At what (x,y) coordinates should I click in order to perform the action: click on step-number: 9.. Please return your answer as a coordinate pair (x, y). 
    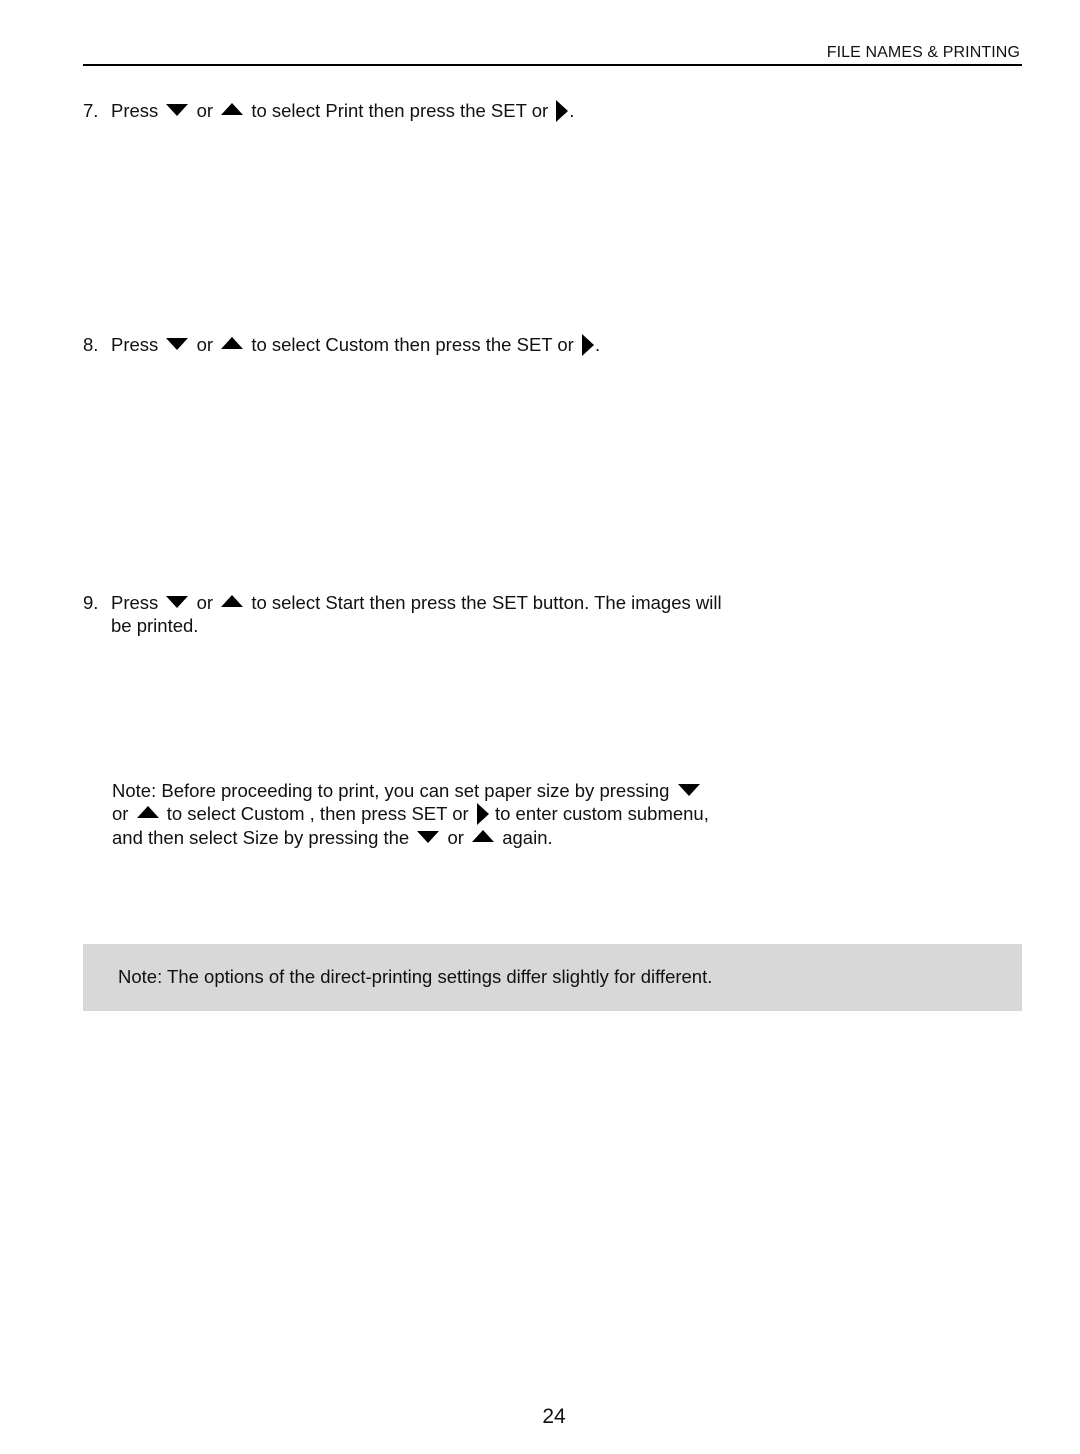
    Looking at the image, I should click on (91, 602).